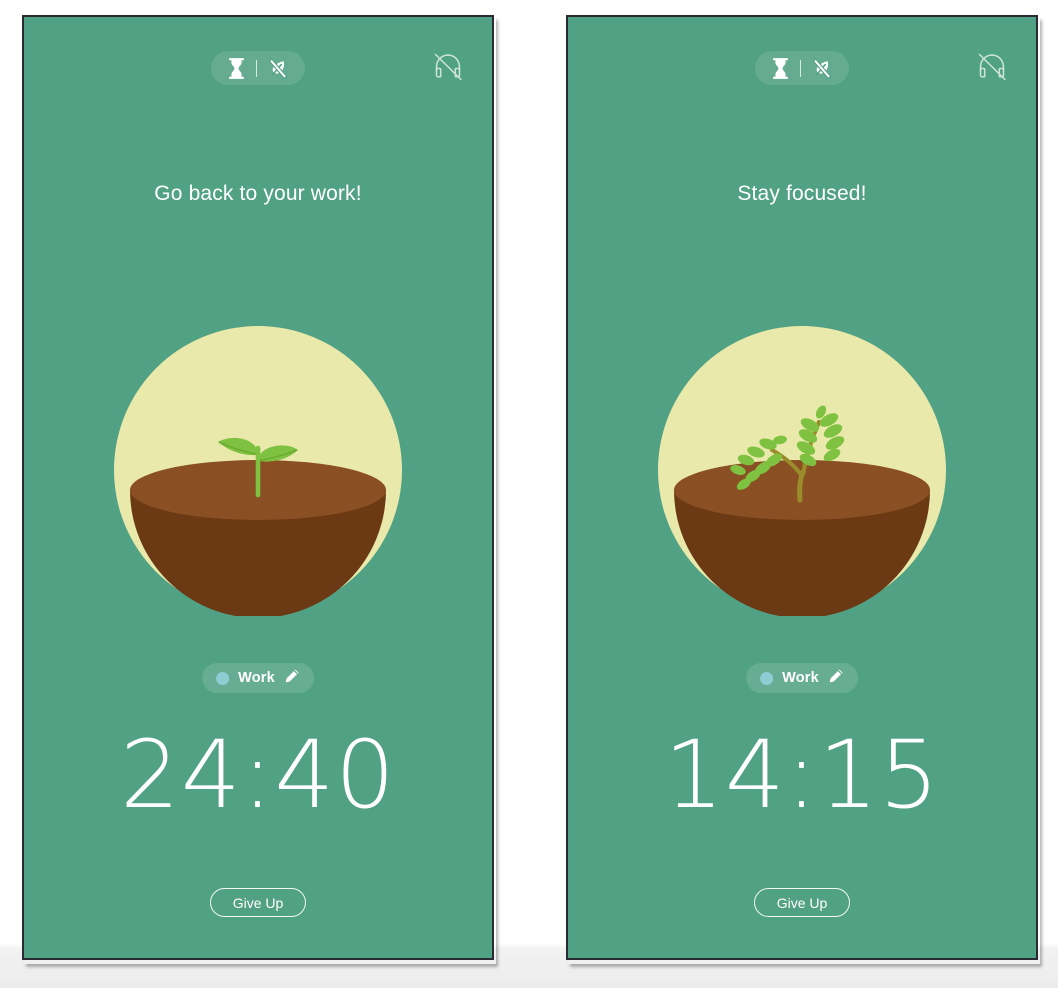  Describe the element at coordinates (258, 193) in the screenshot. I see `focus-message-left: Go back to your work!` at that location.